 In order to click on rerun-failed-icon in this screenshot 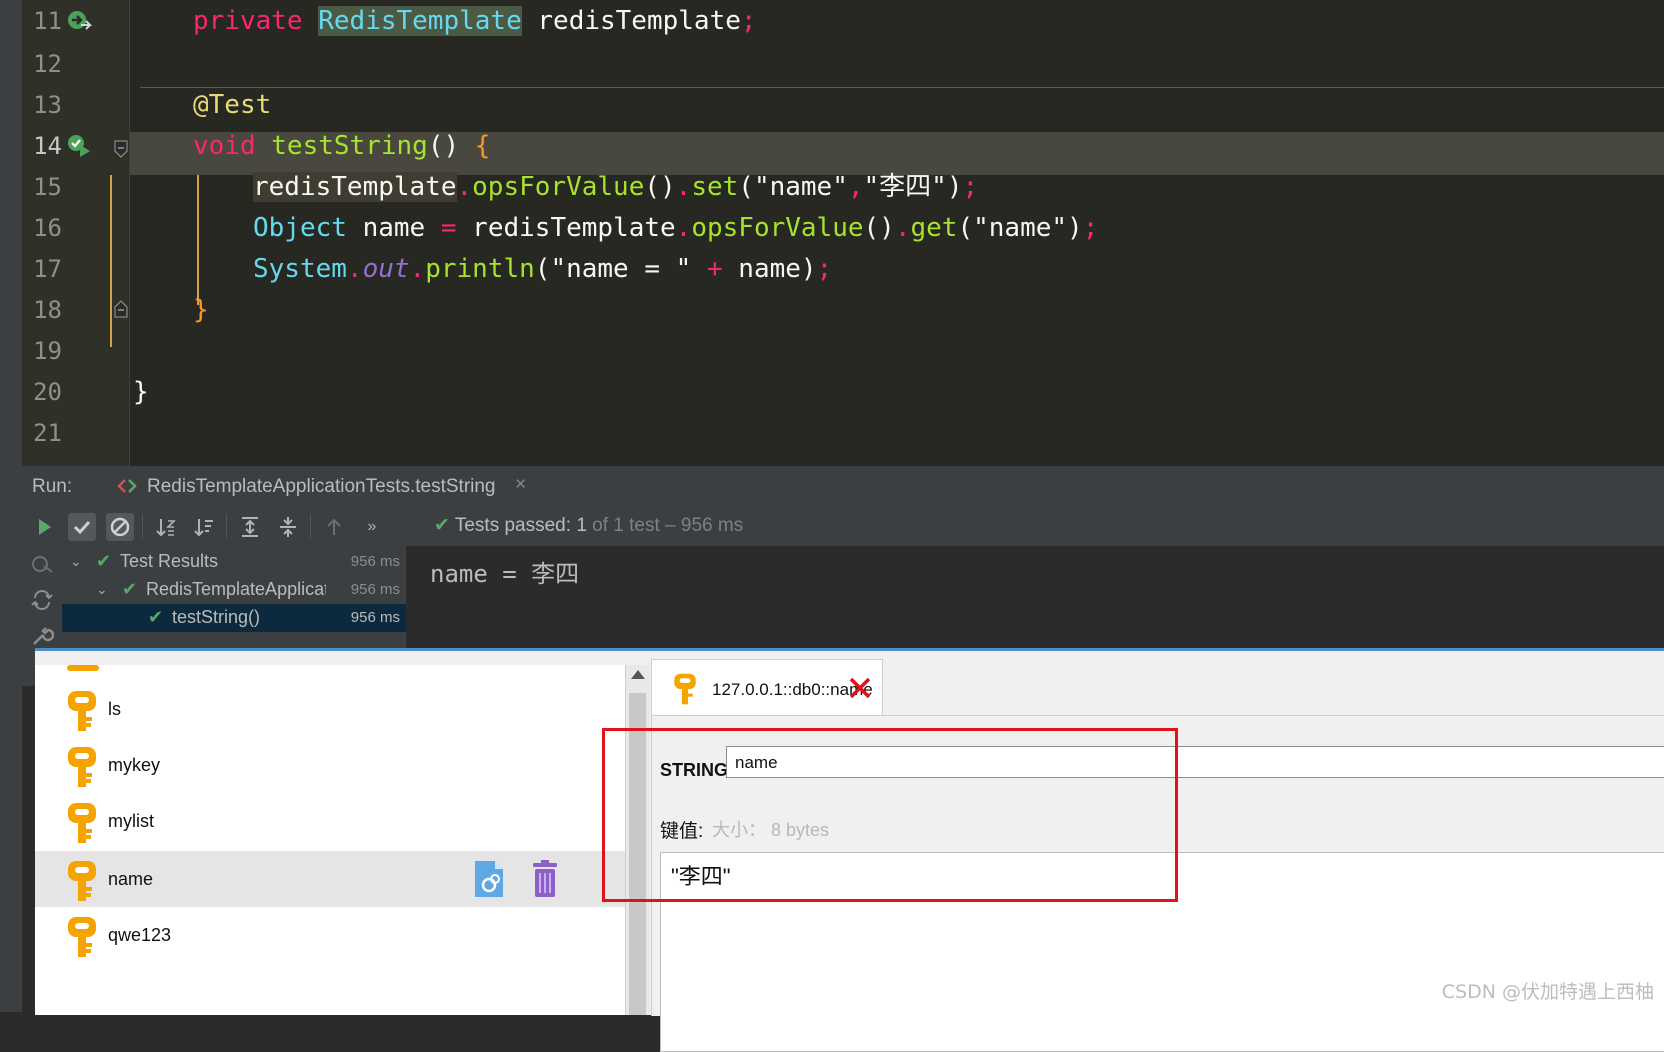, I will do `click(42, 600)`.